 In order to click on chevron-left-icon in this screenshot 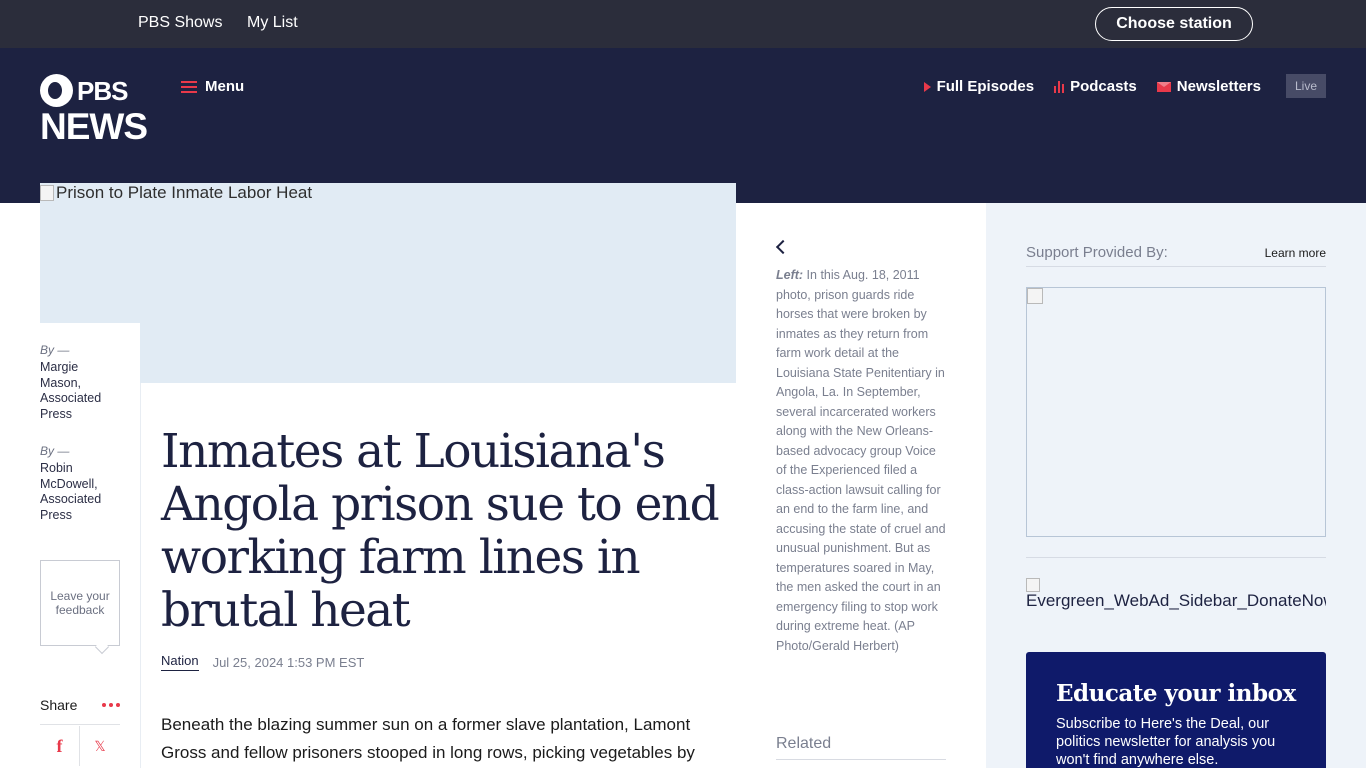, I will do `click(783, 247)`.